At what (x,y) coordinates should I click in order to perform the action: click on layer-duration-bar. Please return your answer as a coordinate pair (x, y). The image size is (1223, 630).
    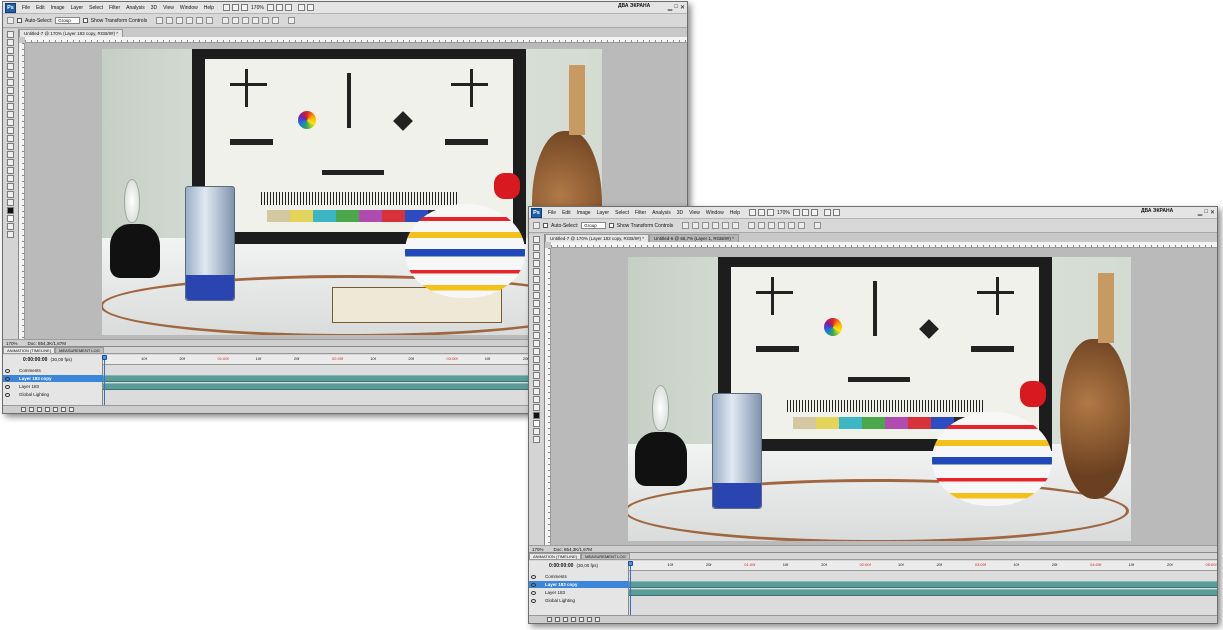
    Looking at the image, I should click on (923, 592).